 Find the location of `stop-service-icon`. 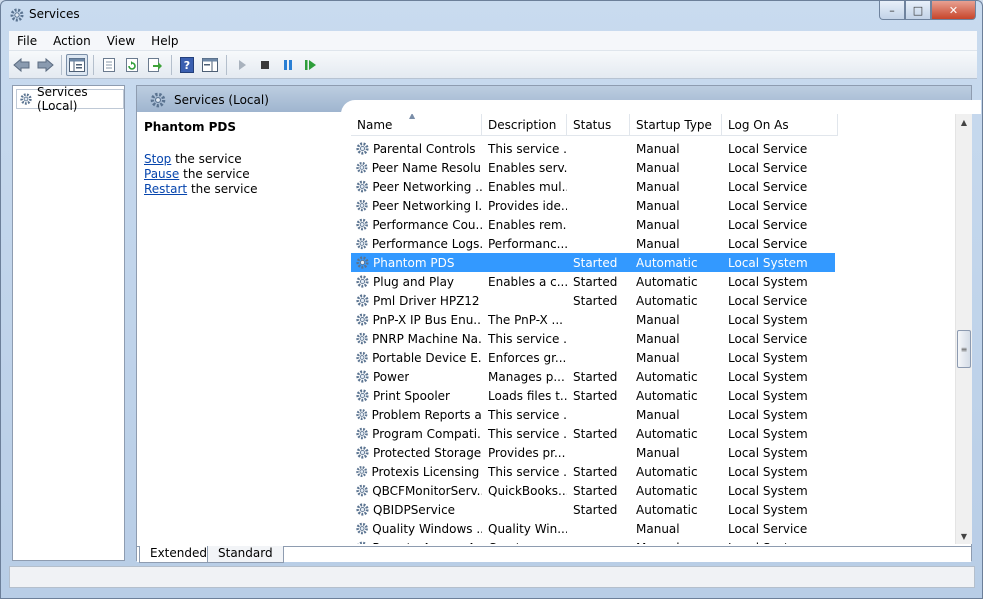

stop-service-icon is located at coordinates (265, 64).